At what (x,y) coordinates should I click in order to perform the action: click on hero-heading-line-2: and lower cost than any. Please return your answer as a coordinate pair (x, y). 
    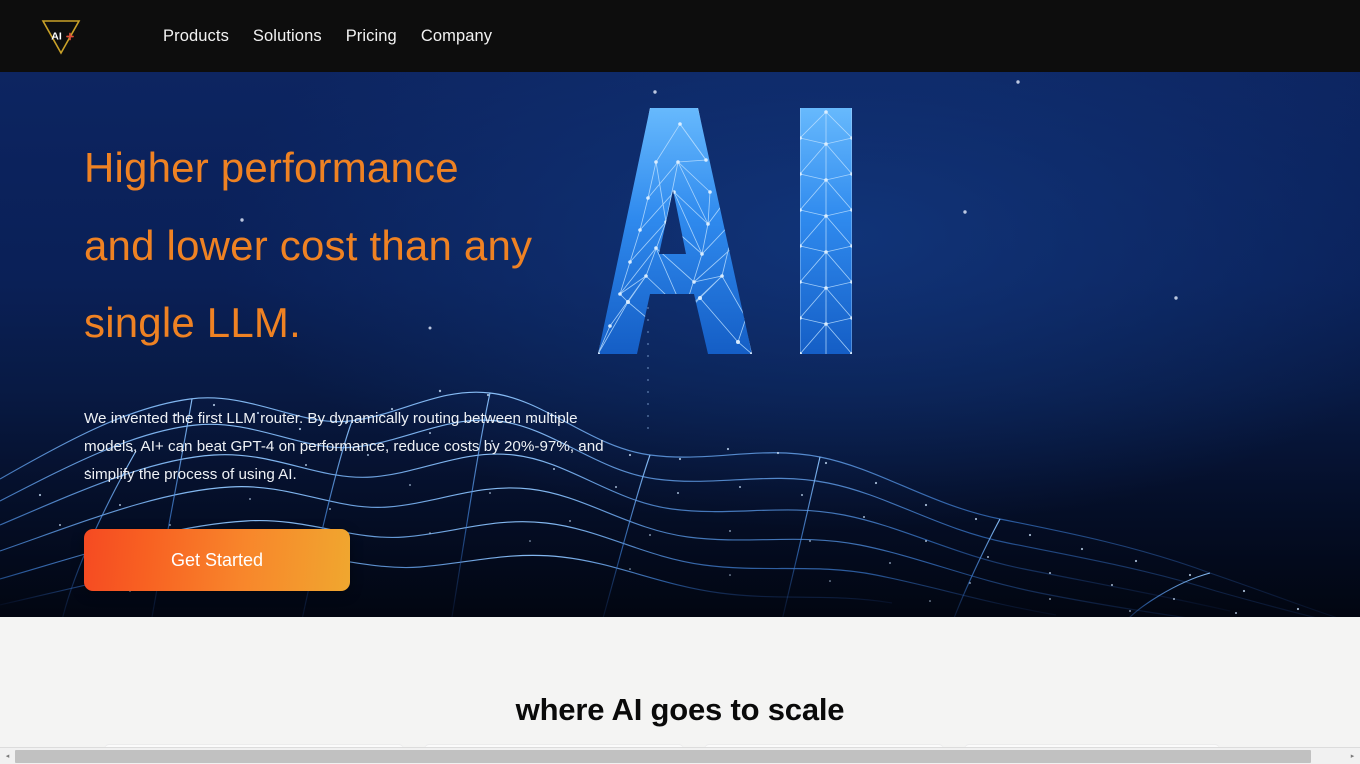
    Looking at the image, I should click on (308, 245).